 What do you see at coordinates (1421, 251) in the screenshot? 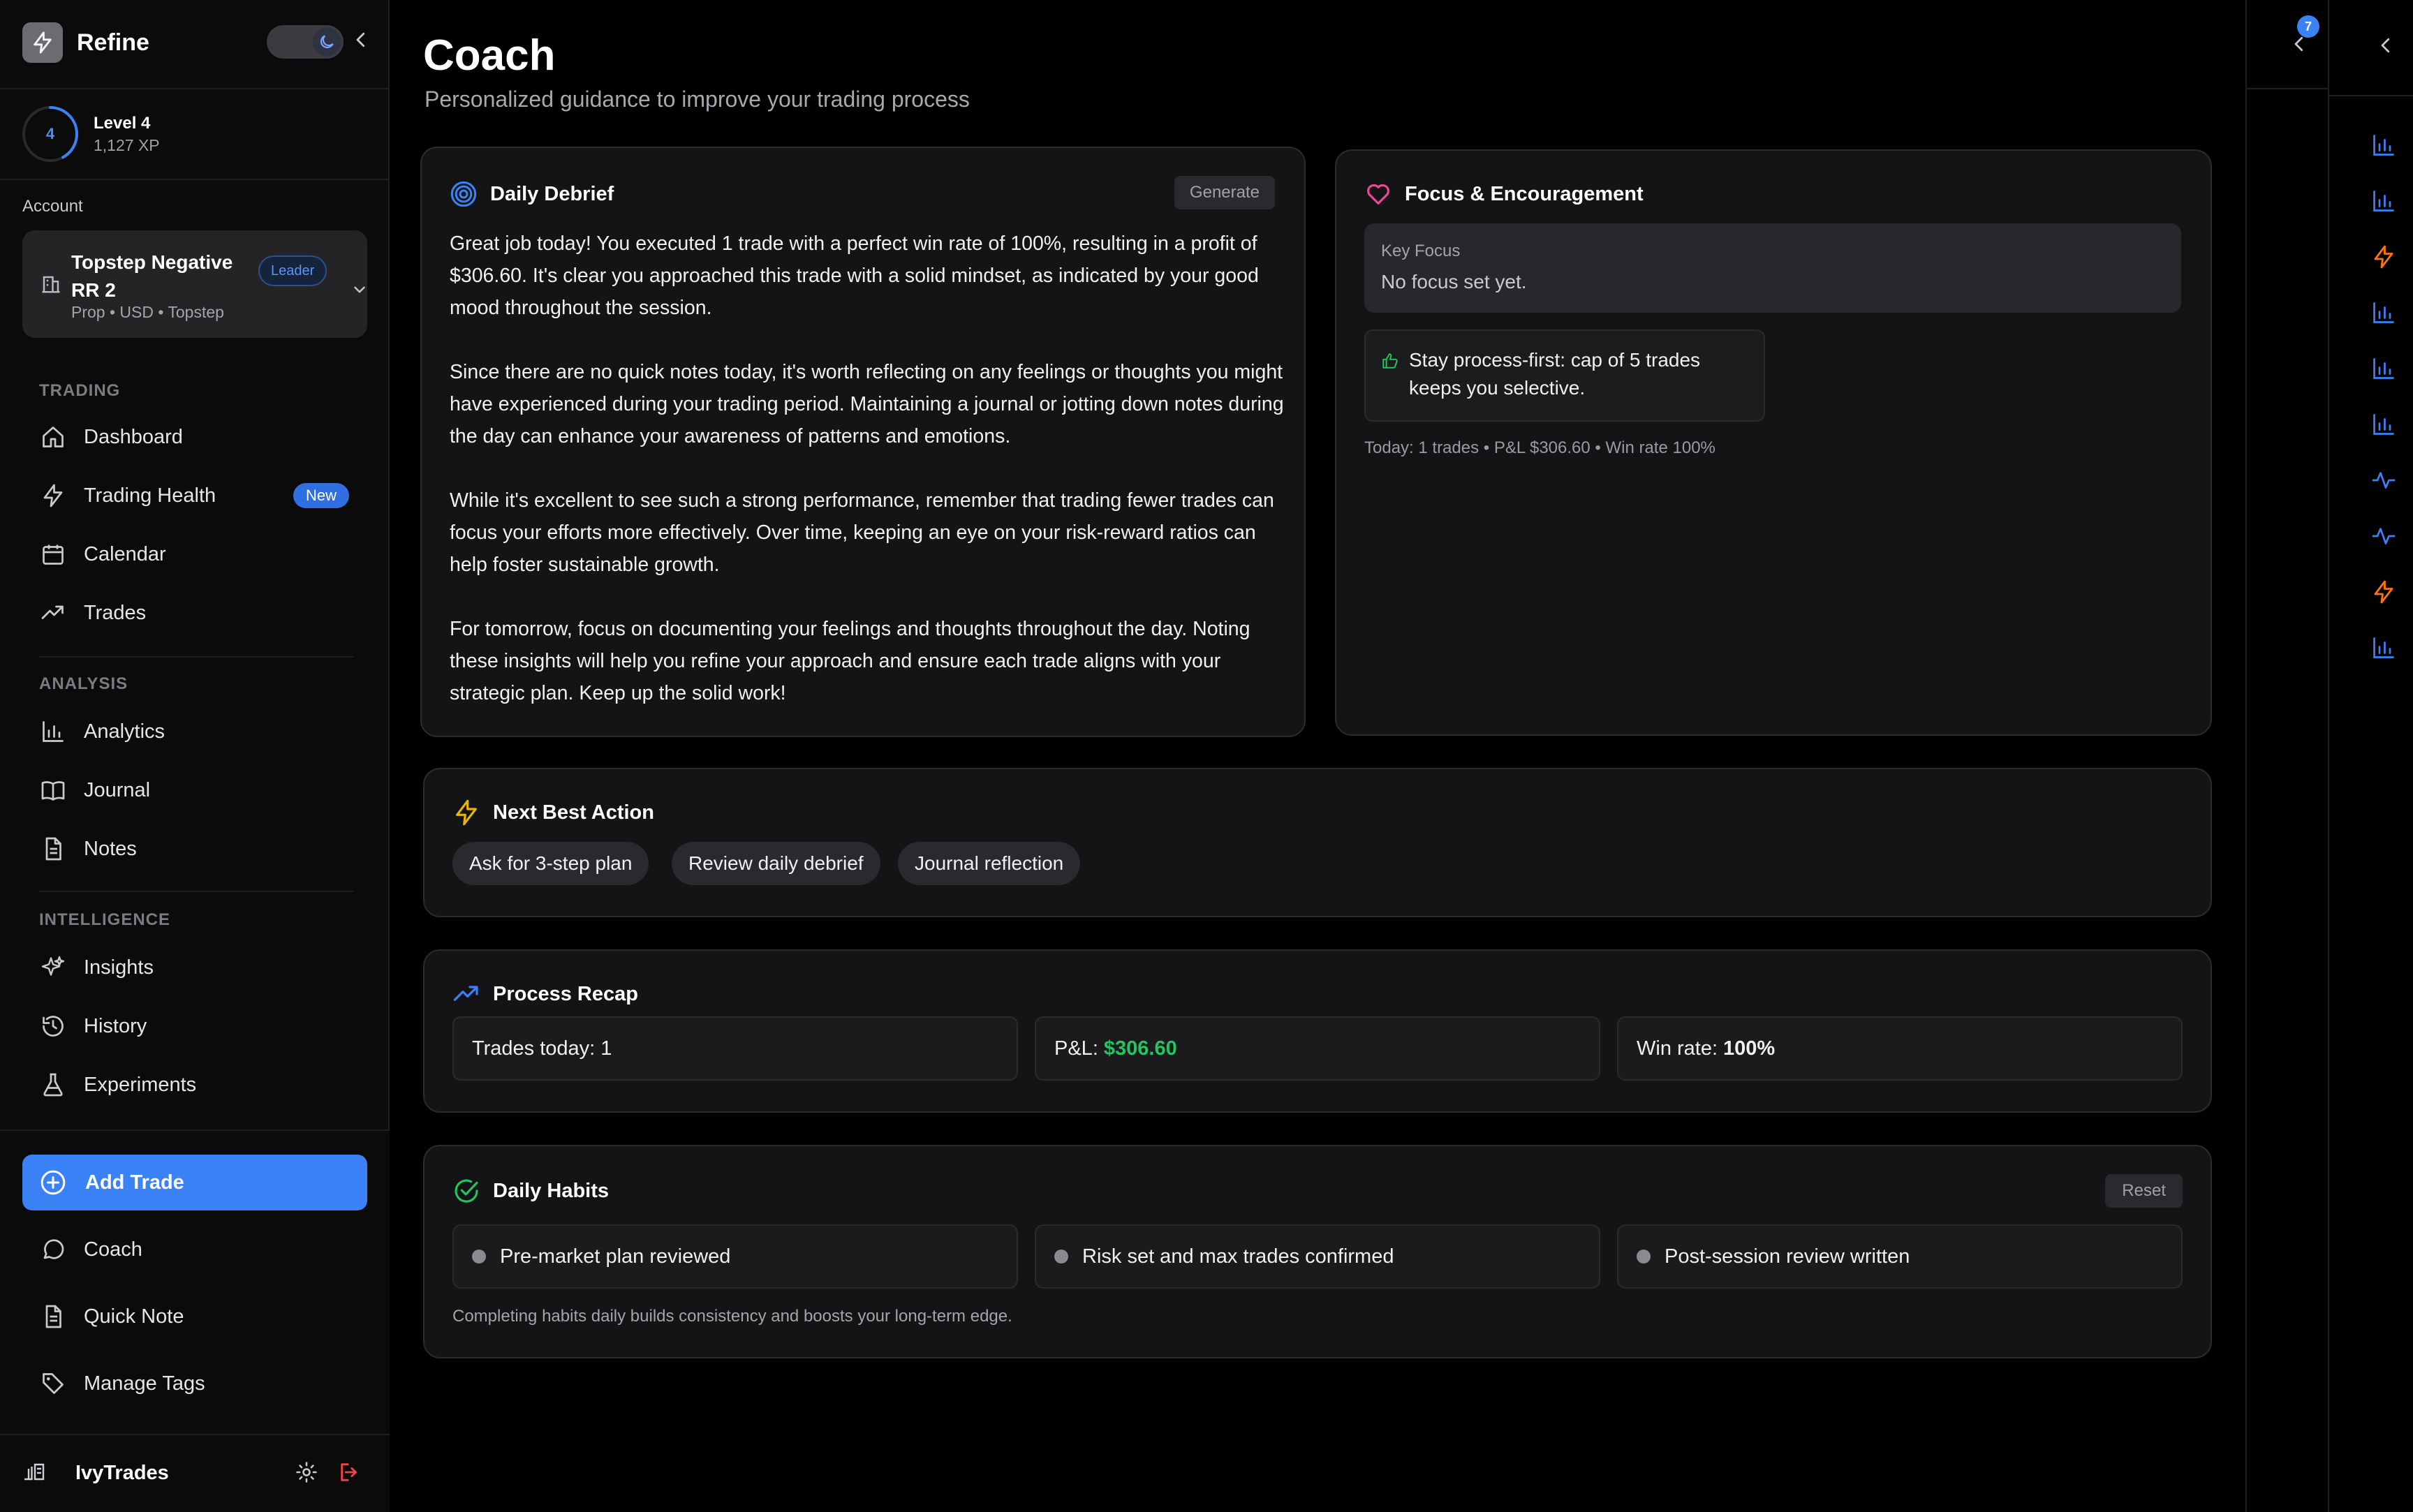
I see `key-focus-label: Key Focus` at bounding box center [1421, 251].